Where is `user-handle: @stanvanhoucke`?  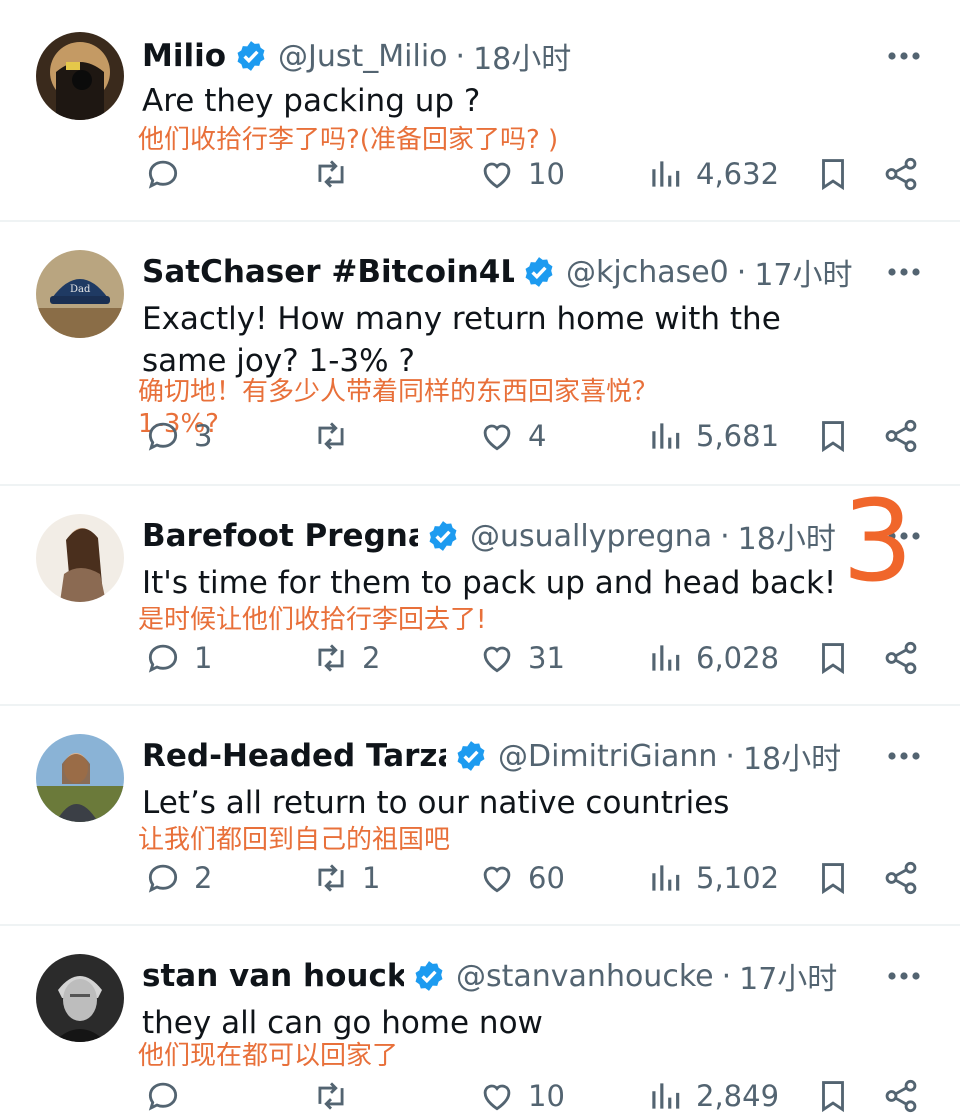
user-handle: @stanvanhoucke is located at coordinates (585, 976).